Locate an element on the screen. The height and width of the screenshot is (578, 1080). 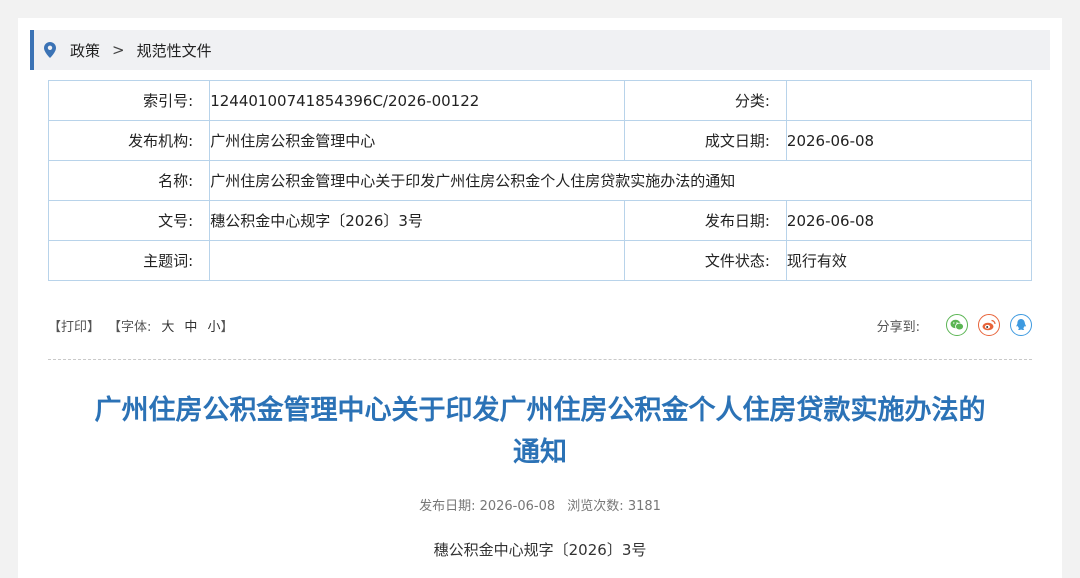
font-size-large-button: 大 is located at coordinates (167, 325).